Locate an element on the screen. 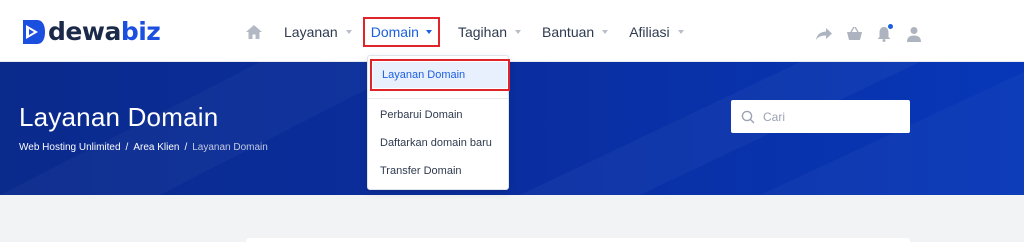  nav-item-afiliasi: Afiliasi is located at coordinates (656, 32).